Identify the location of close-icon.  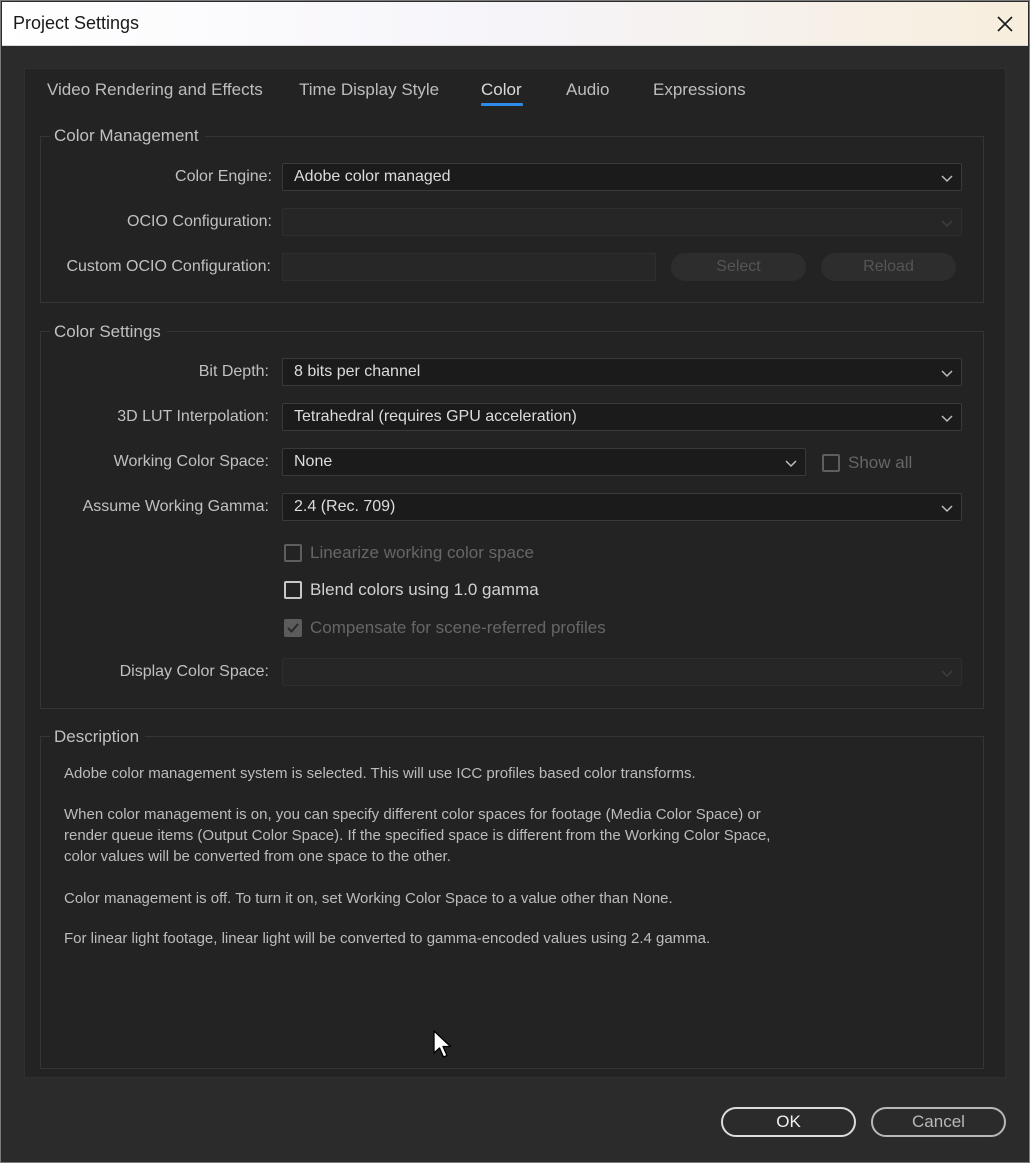
(1005, 24).